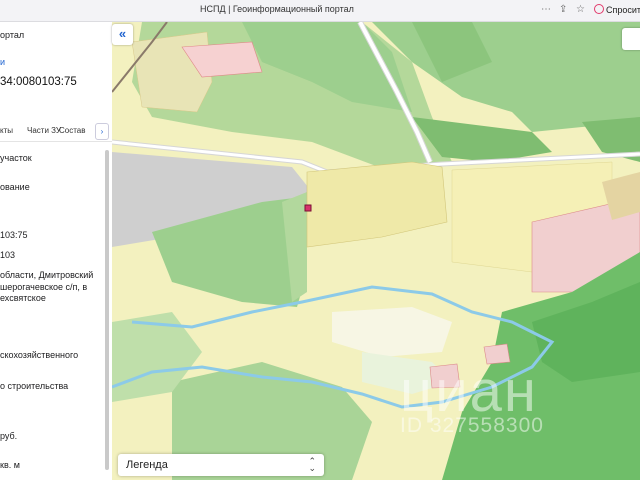 This screenshot has height=480, width=640. What do you see at coordinates (563, 9) in the screenshot?
I see `share-icon: ⇪` at bounding box center [563, 9].